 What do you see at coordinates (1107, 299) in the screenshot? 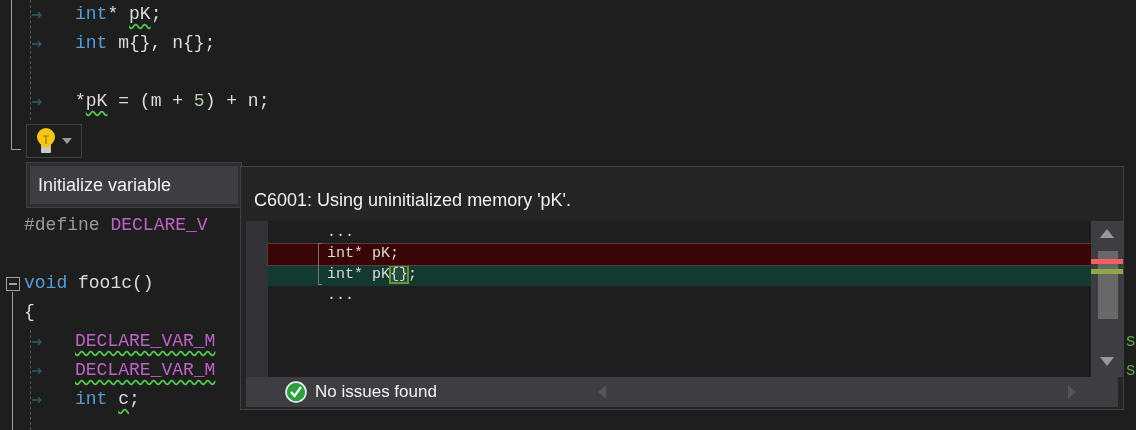
I see `vertical-scrollbar` at bounding box center [1107, 299].